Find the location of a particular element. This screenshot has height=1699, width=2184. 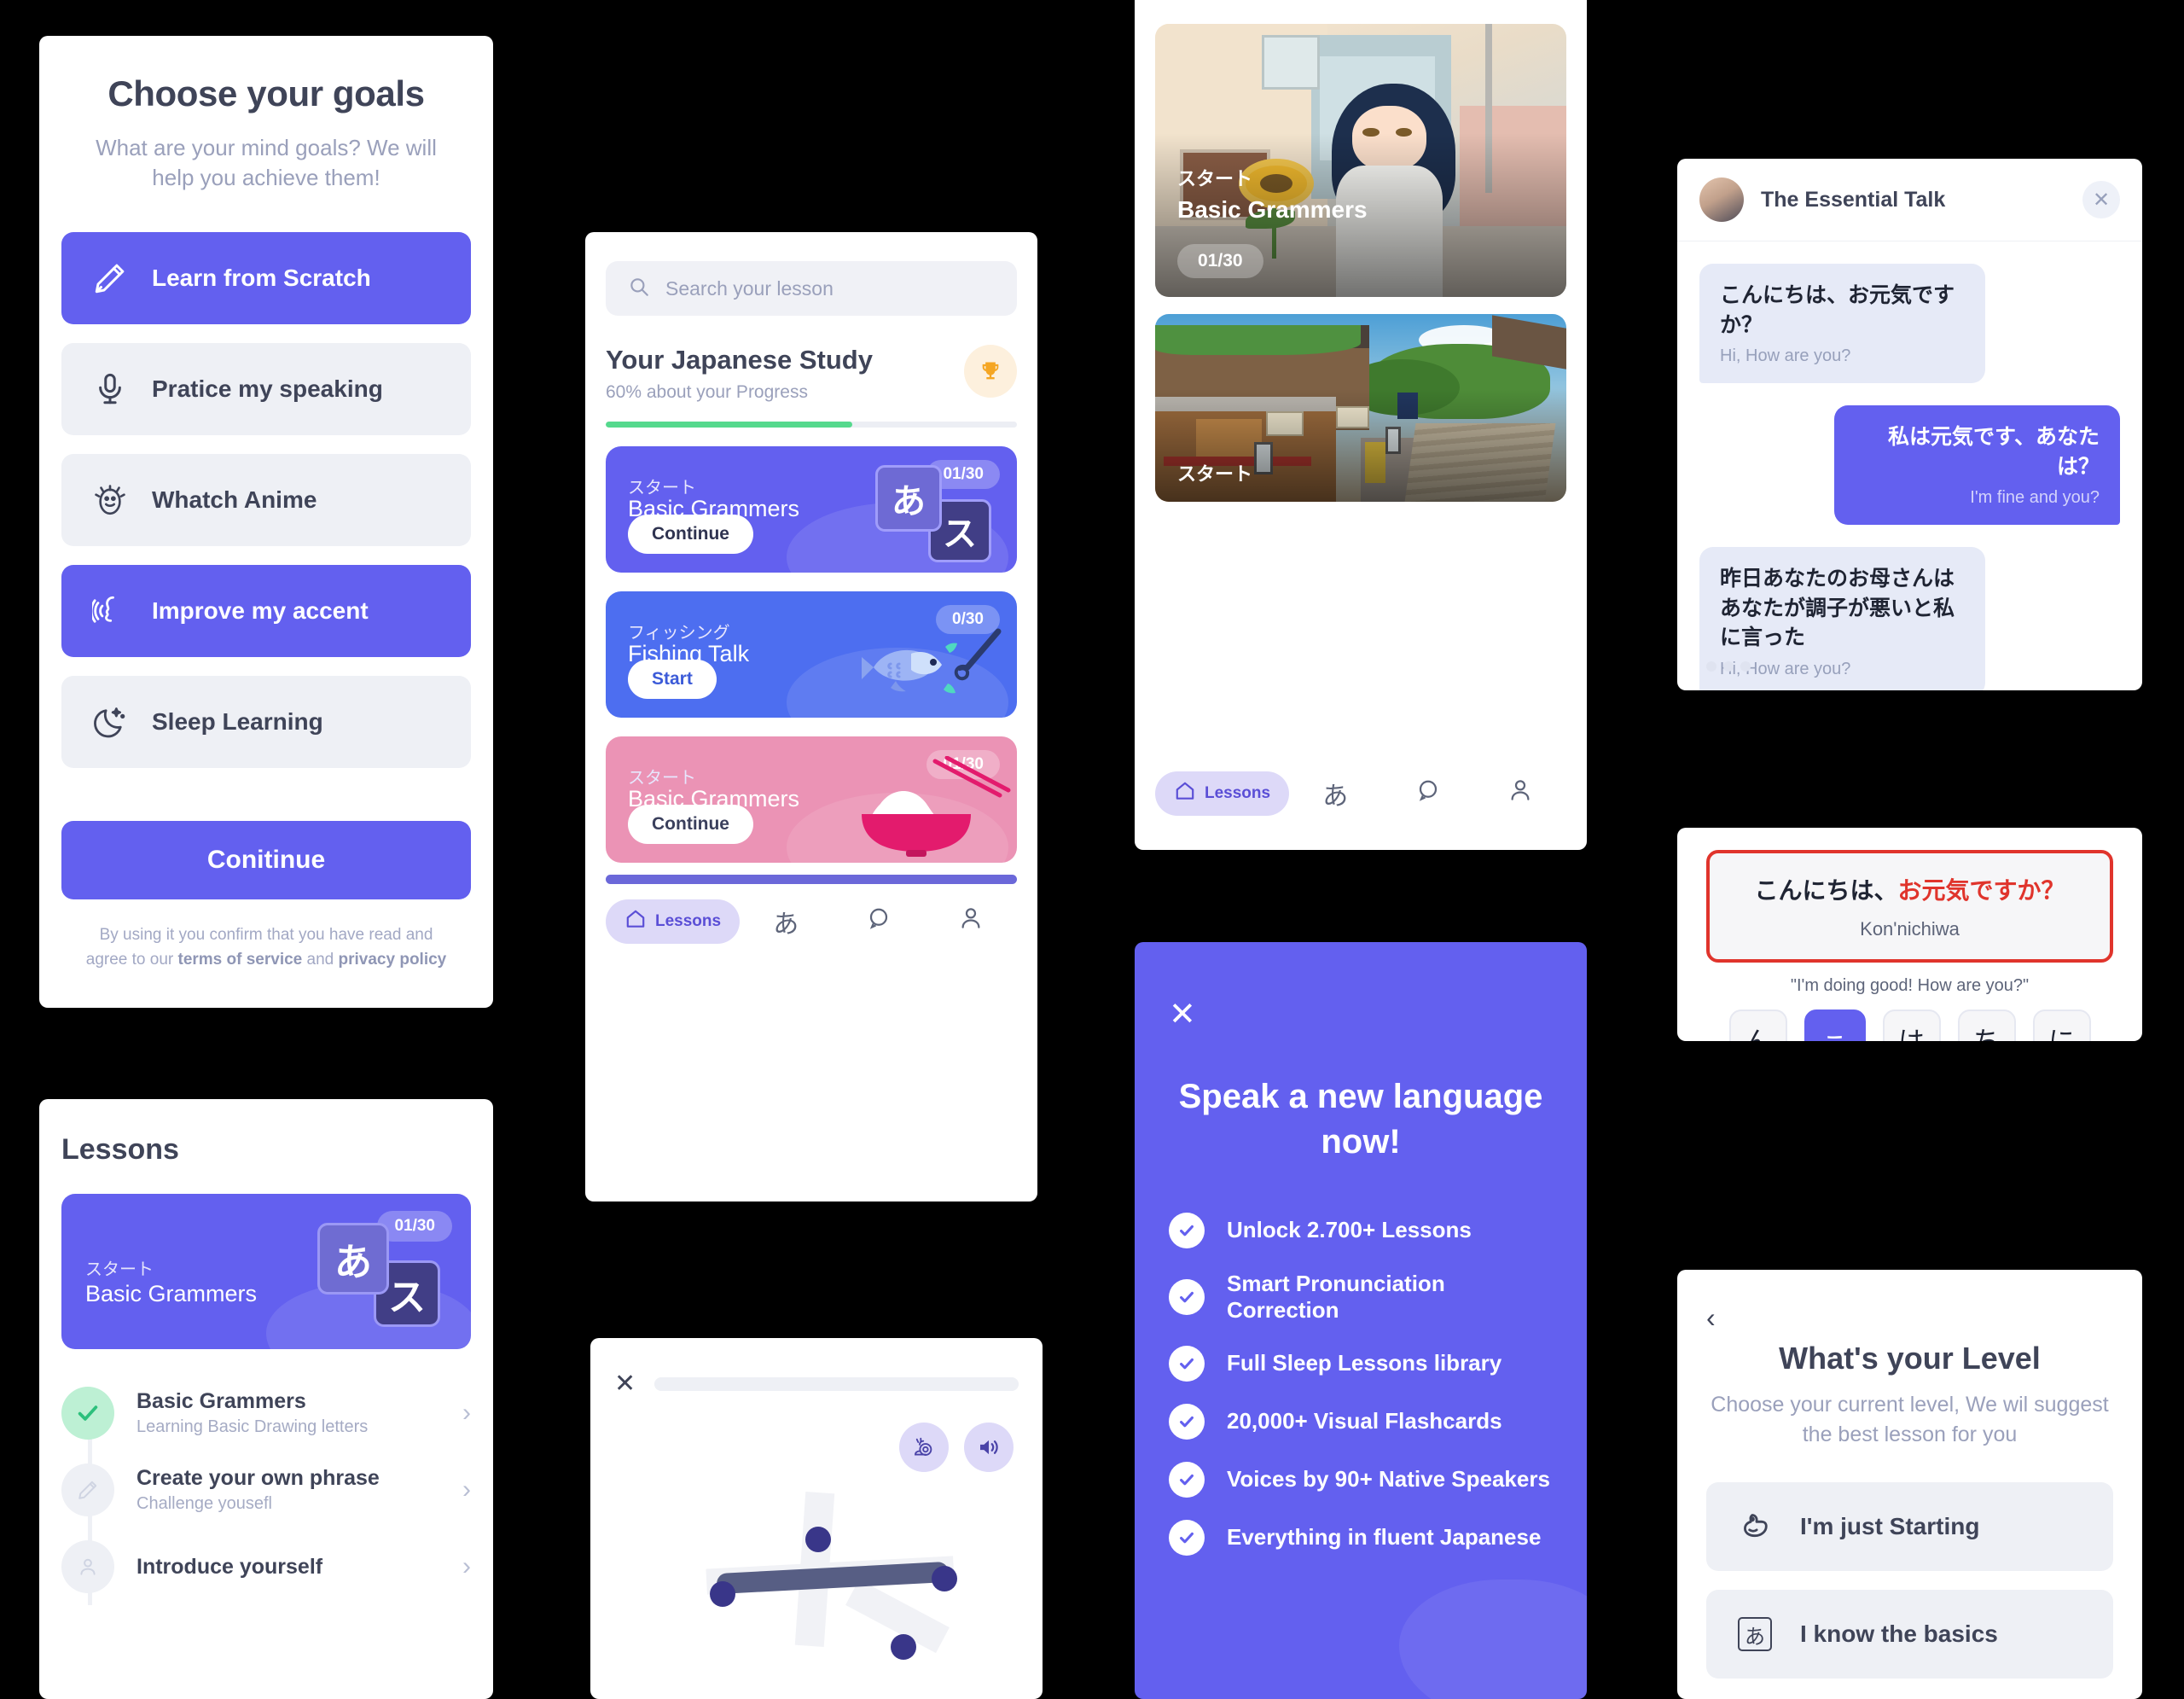

message-jp: 私は元気です、あなたは？ is located at coordinates (1994, 452).